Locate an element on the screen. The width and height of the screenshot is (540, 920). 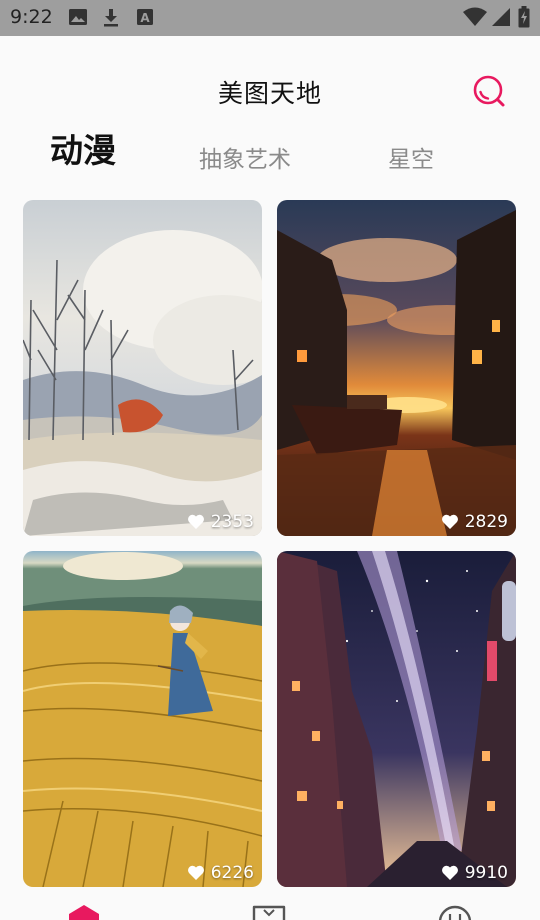
like-count-value: 6226 is located at coordinates (232, 873).